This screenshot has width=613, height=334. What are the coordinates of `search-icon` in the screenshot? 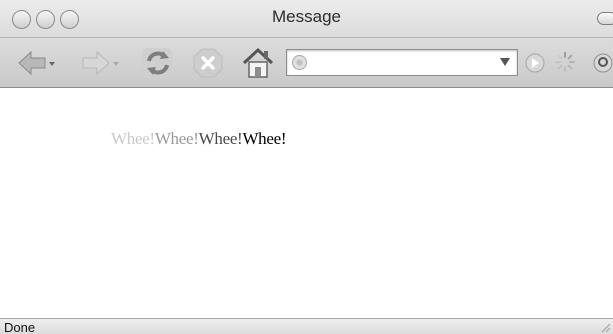 It's located at (603, 63).